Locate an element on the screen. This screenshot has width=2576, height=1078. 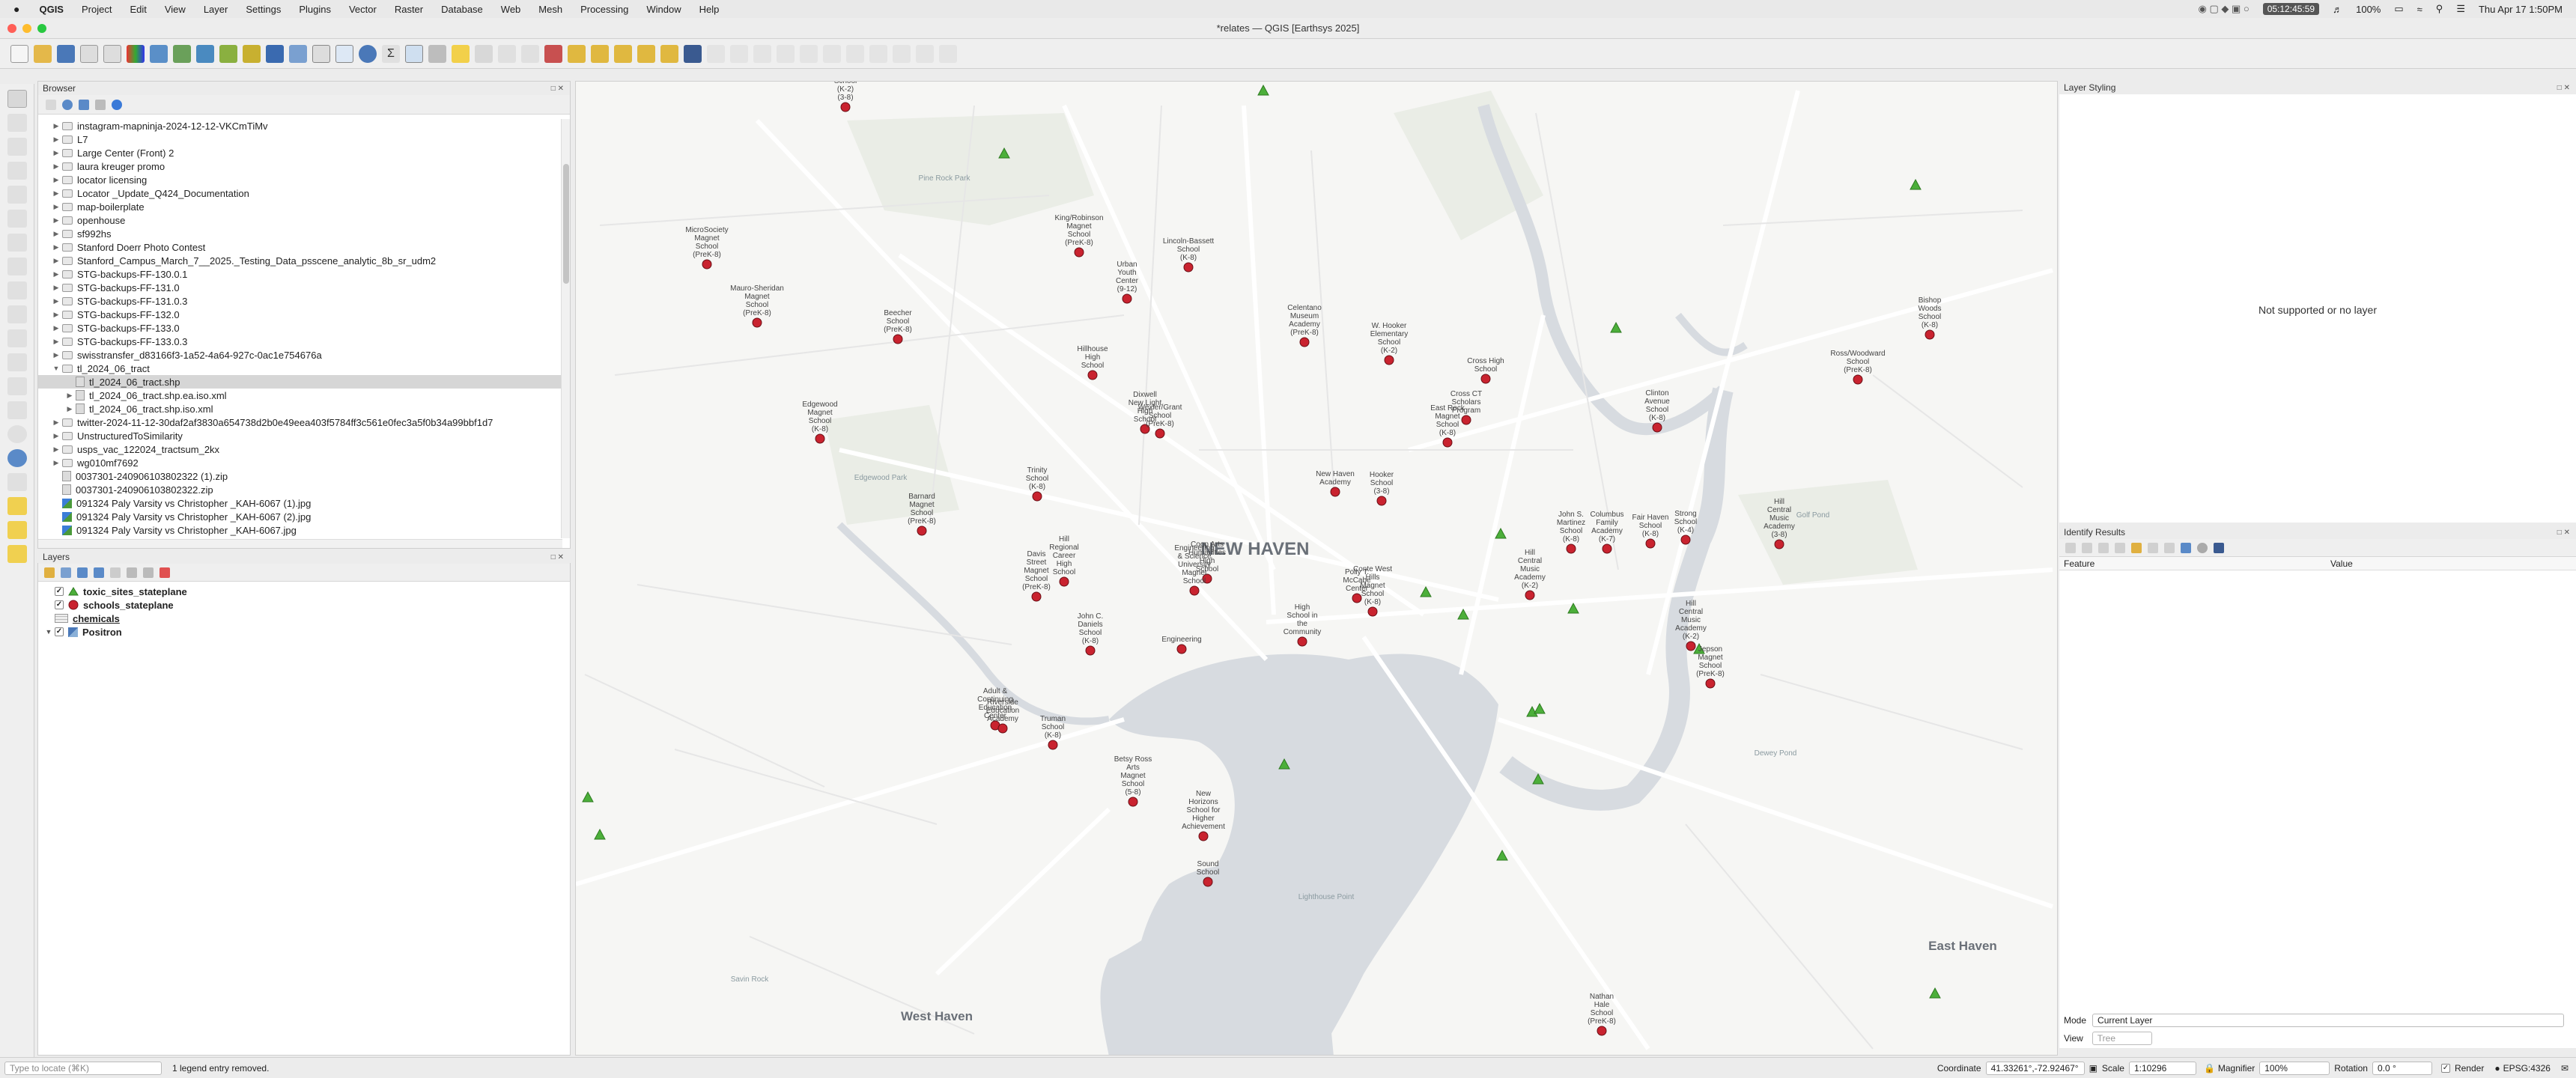
status-icons: ◉ ▢ ◆ ▣ ○ is located at coordinates (2223, 9).